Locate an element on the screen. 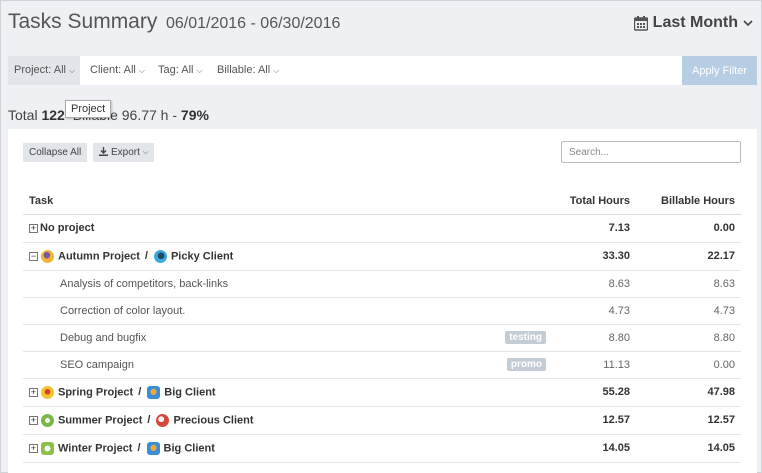 The height and width of the screenshot is (473, 762). total-hours: 33.30 is located at coordinates (591, 256).